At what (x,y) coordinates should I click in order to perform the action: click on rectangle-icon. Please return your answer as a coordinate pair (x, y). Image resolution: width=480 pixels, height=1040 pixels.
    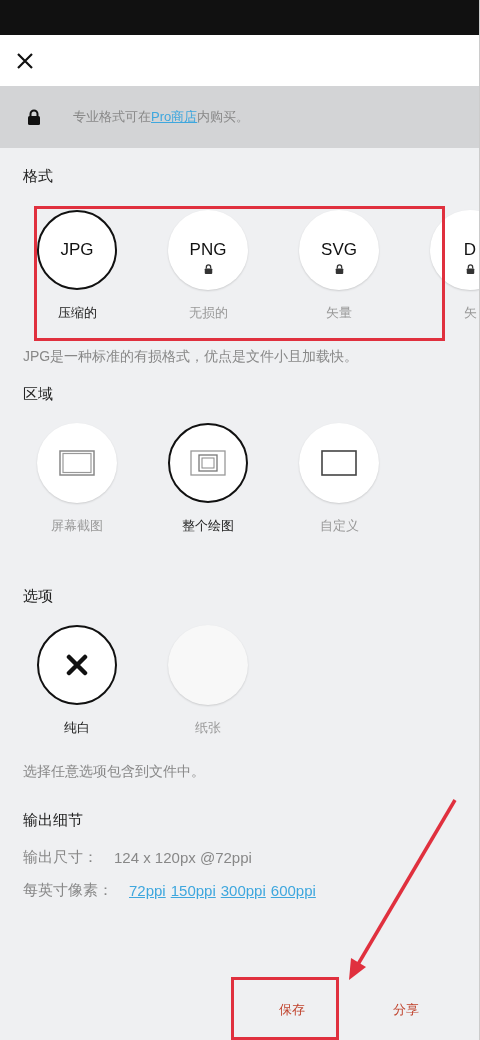
    Looking at the image, I should click on (339, 463).